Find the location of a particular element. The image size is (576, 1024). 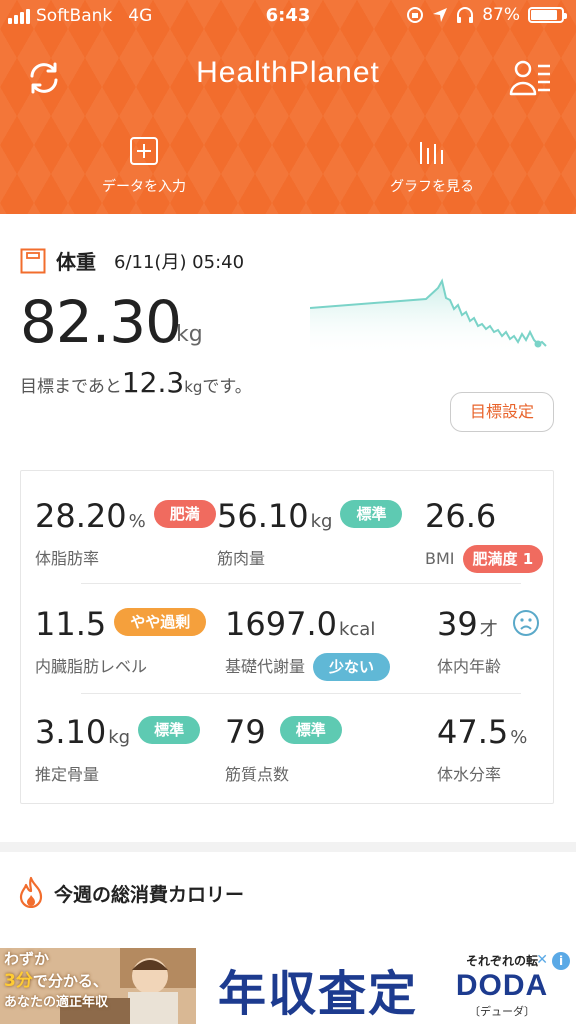

bmr-label: 基礎代謝量 is located at coordinates (265, 666).